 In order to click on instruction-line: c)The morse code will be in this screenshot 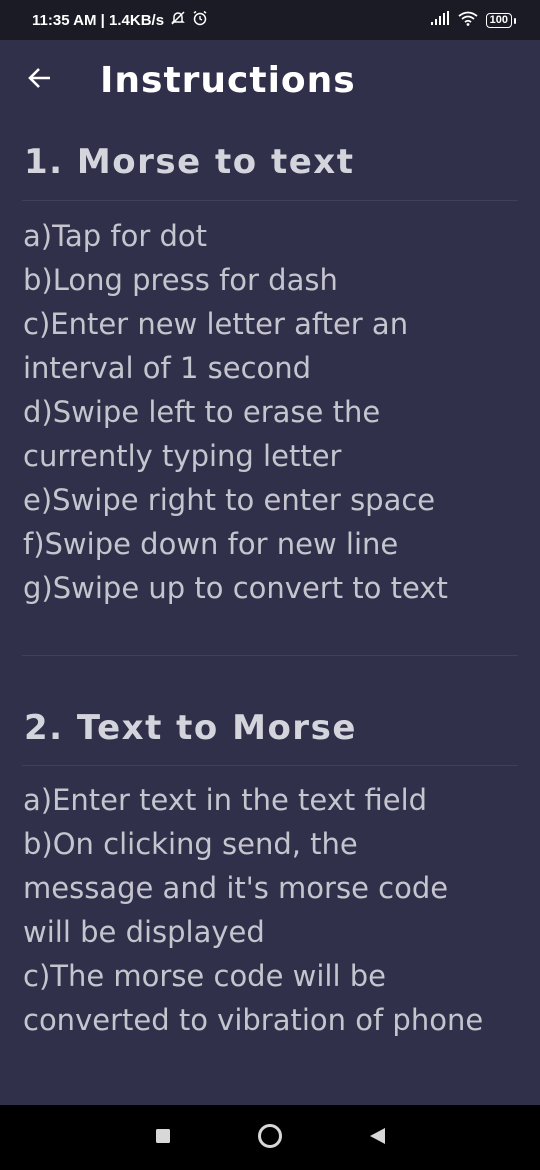, I will do `click(205, 976)`.